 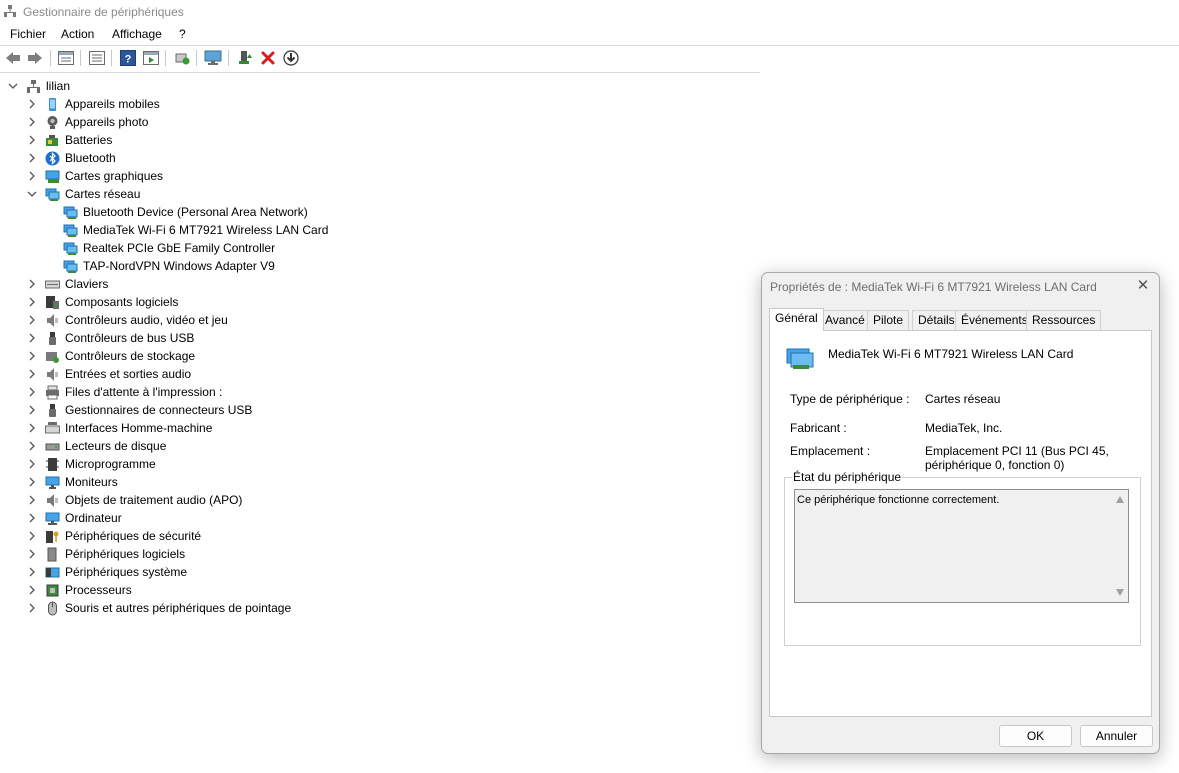 I want to click on tree-category: Périphériques système, so click(x=107, y=572).